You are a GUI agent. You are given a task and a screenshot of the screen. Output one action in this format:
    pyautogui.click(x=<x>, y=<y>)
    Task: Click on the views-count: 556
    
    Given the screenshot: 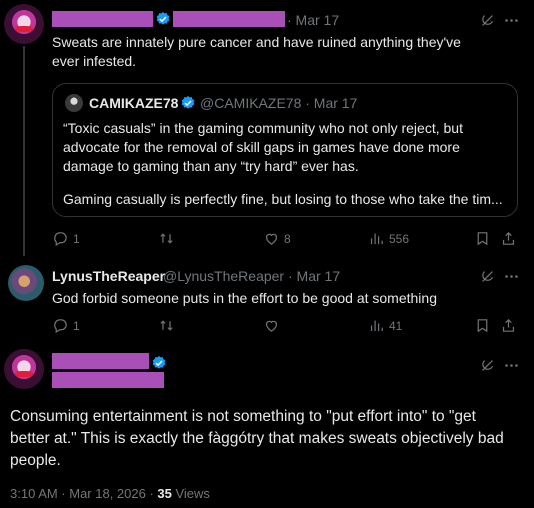 What is the action you would take?
    pyautogui.click(x=399, y=238)
    